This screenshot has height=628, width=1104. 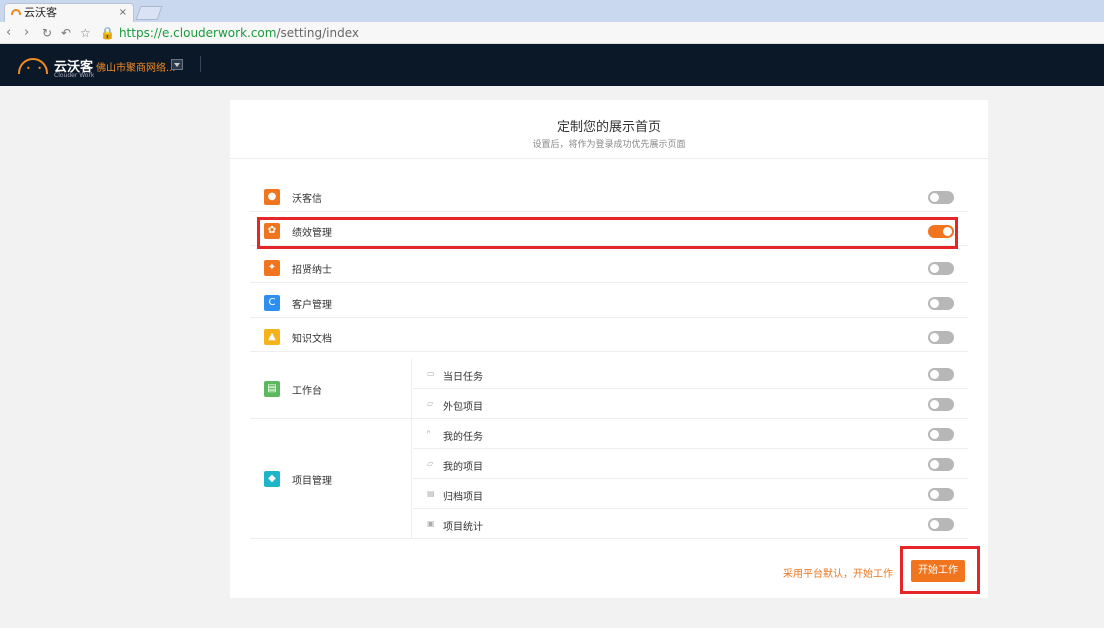 I want to click on calendar-icon: ▭, so click(x=431, y=373).